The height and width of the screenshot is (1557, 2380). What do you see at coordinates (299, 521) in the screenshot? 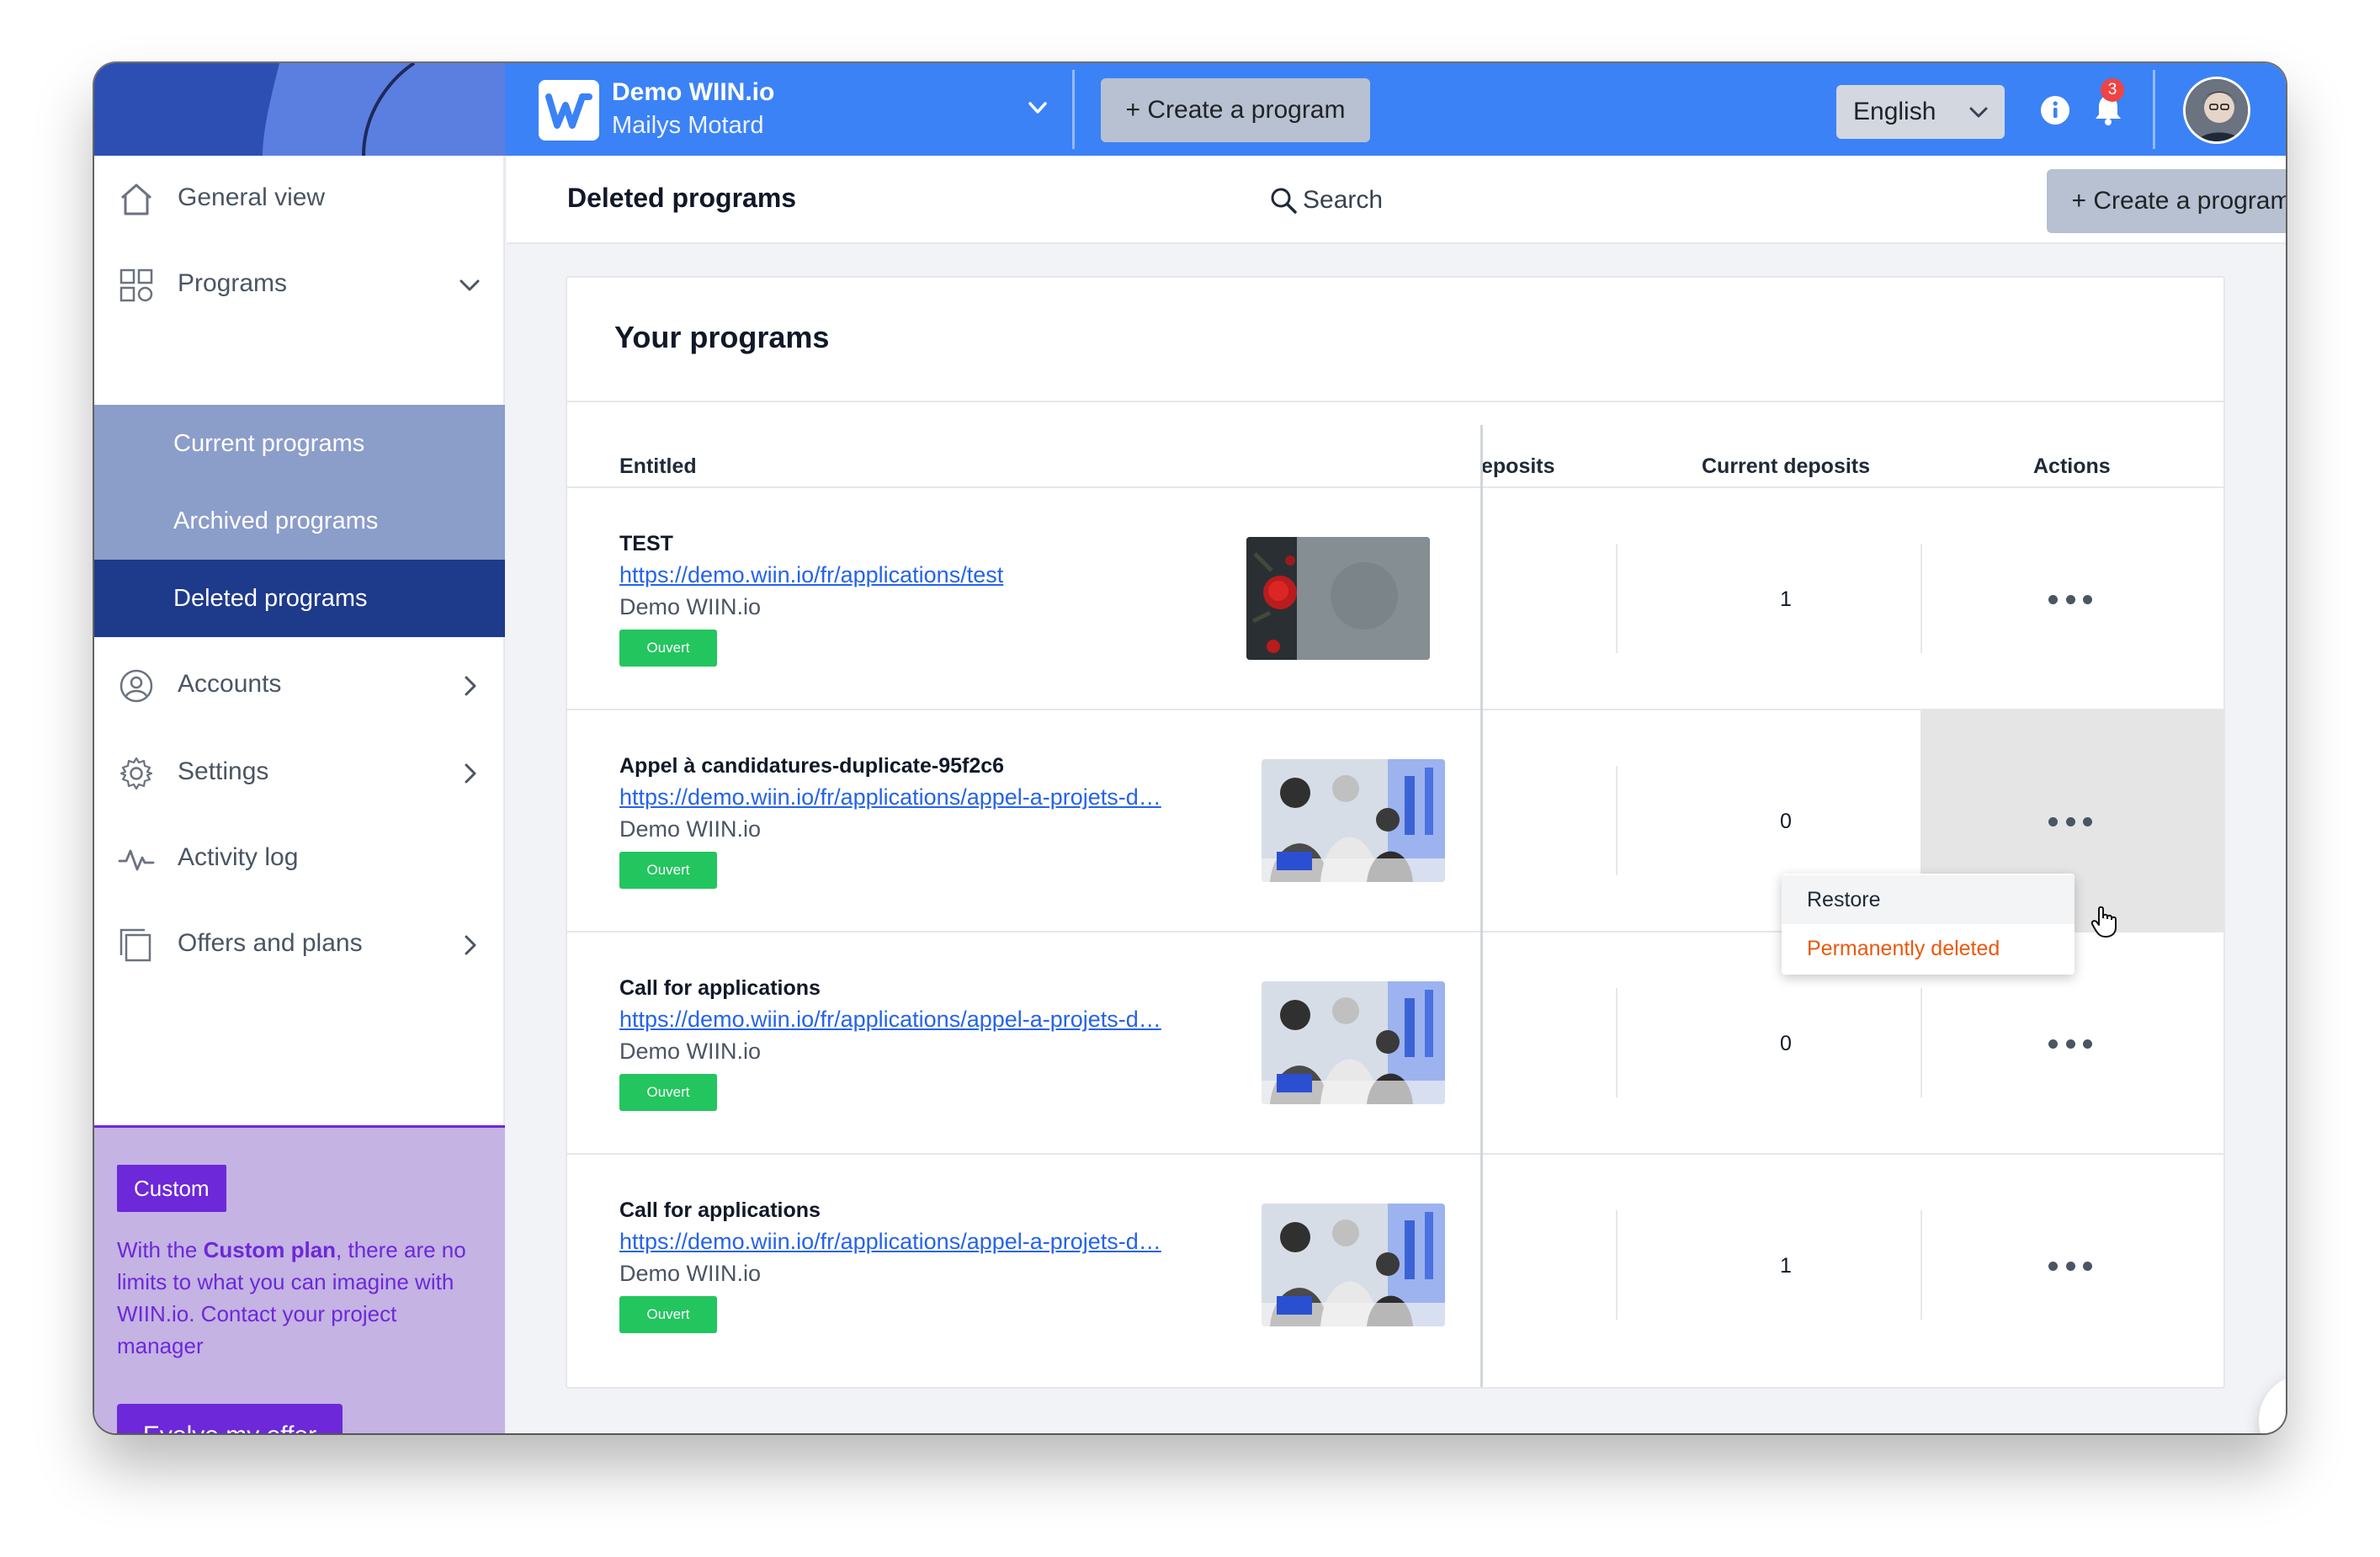
I see `sidebar-item-archived-programs: Archived programs` at bounding box center [299, 521].